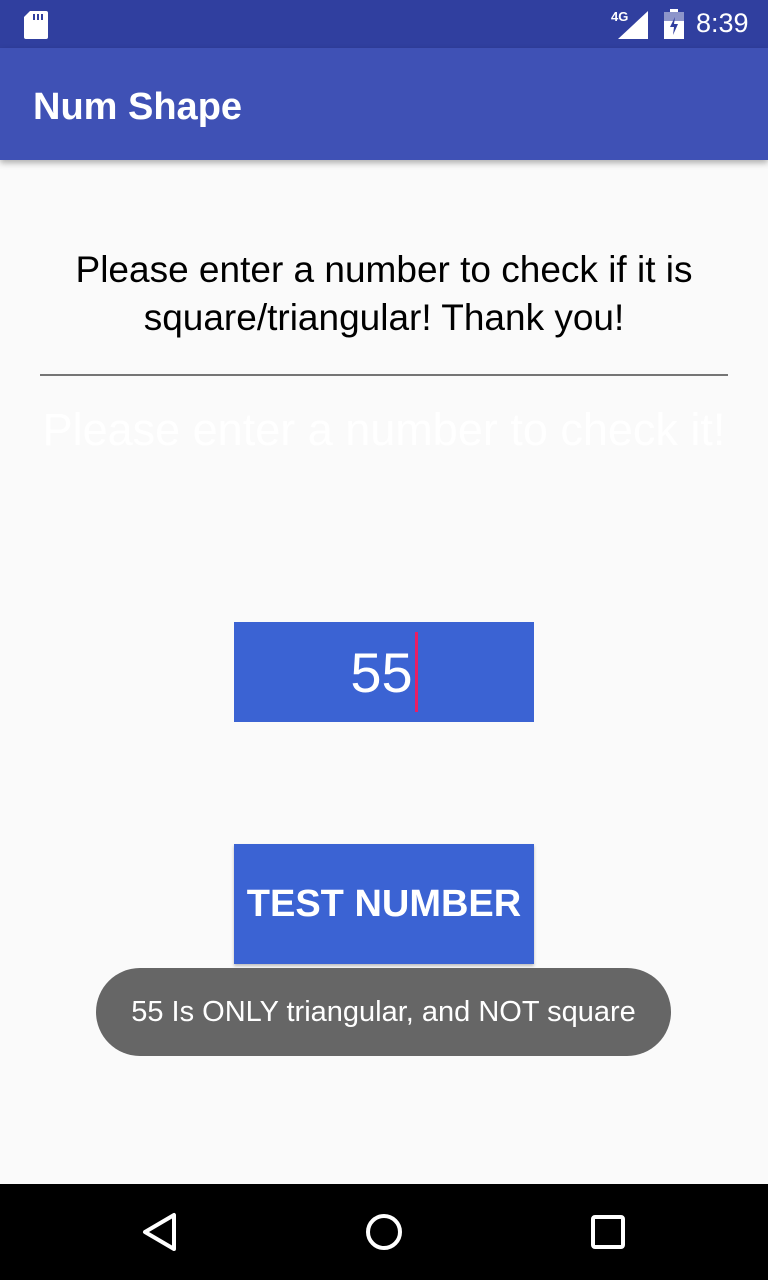  Describe the element at coordinates (608, 1232) in the screenshot. I see `recents-icon` at that location.